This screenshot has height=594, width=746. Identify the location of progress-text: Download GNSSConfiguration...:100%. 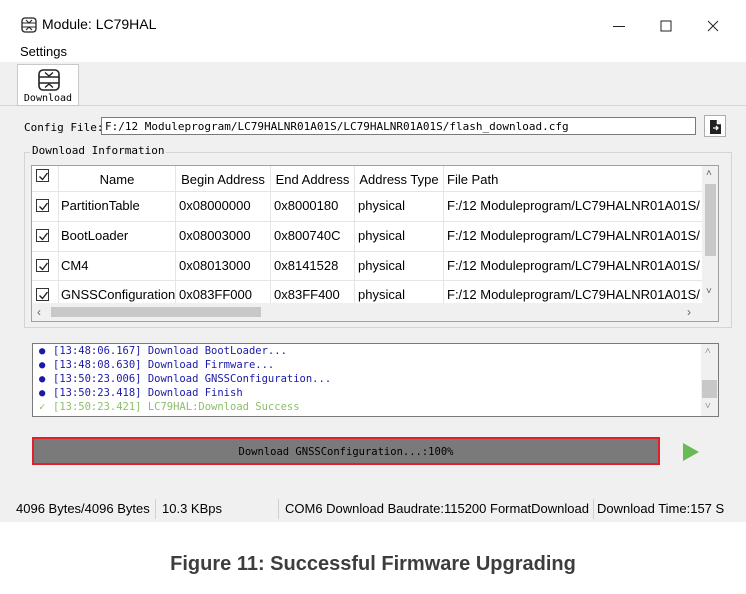
(346, 452).